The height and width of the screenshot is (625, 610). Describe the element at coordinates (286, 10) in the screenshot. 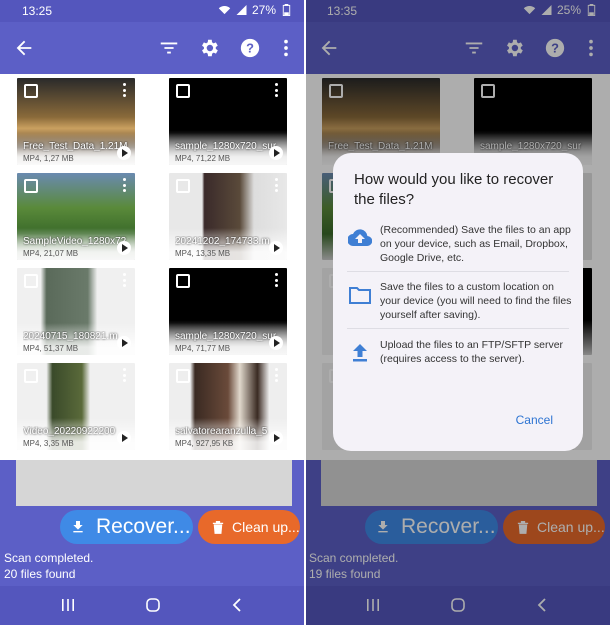

I see `battery-icon` at that location.